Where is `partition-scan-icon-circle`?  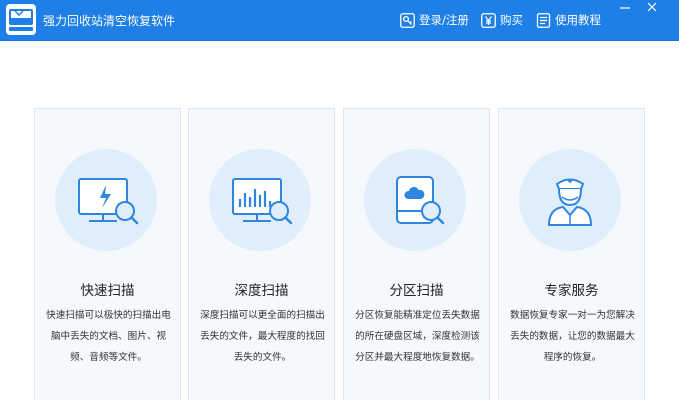
partition-scan-icon-circle is located at coordinates (415, 200).